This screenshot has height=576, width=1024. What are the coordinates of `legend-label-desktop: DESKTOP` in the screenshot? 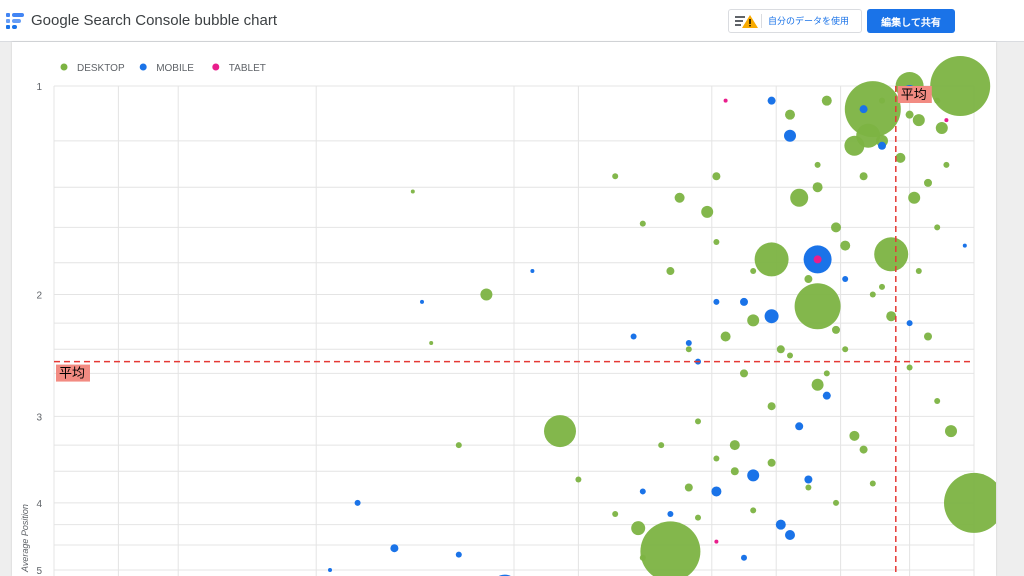 It's located at (101, 68).